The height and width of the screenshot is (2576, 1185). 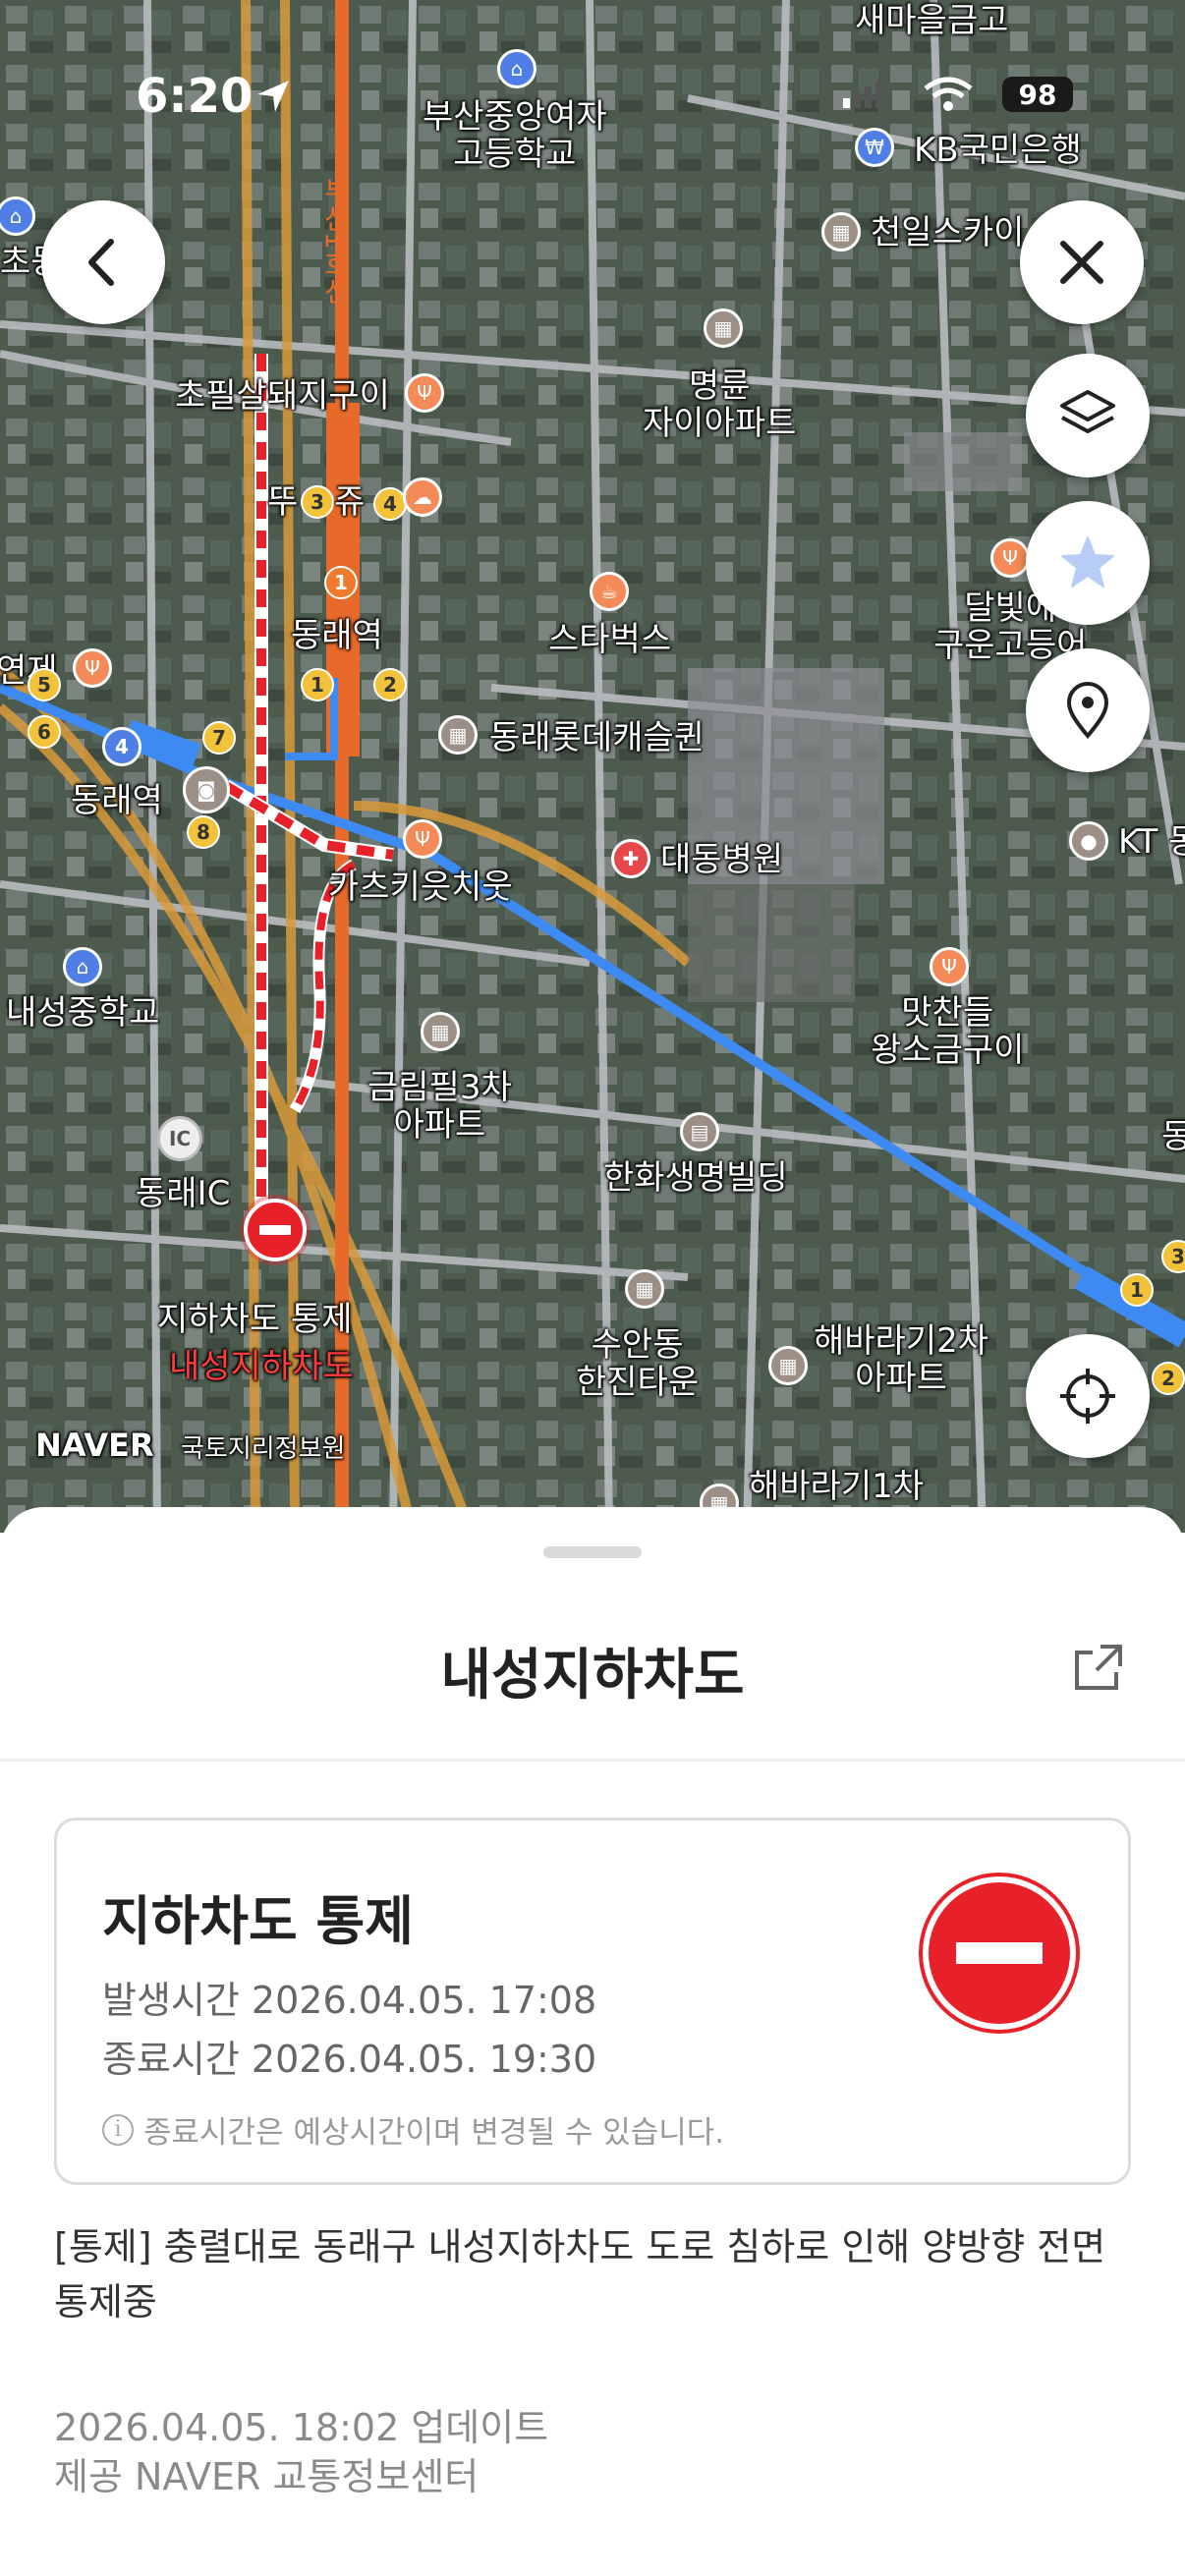 I want to click on label-geumrim: 금림필3차 아파트, so click(x=440, y=1106).